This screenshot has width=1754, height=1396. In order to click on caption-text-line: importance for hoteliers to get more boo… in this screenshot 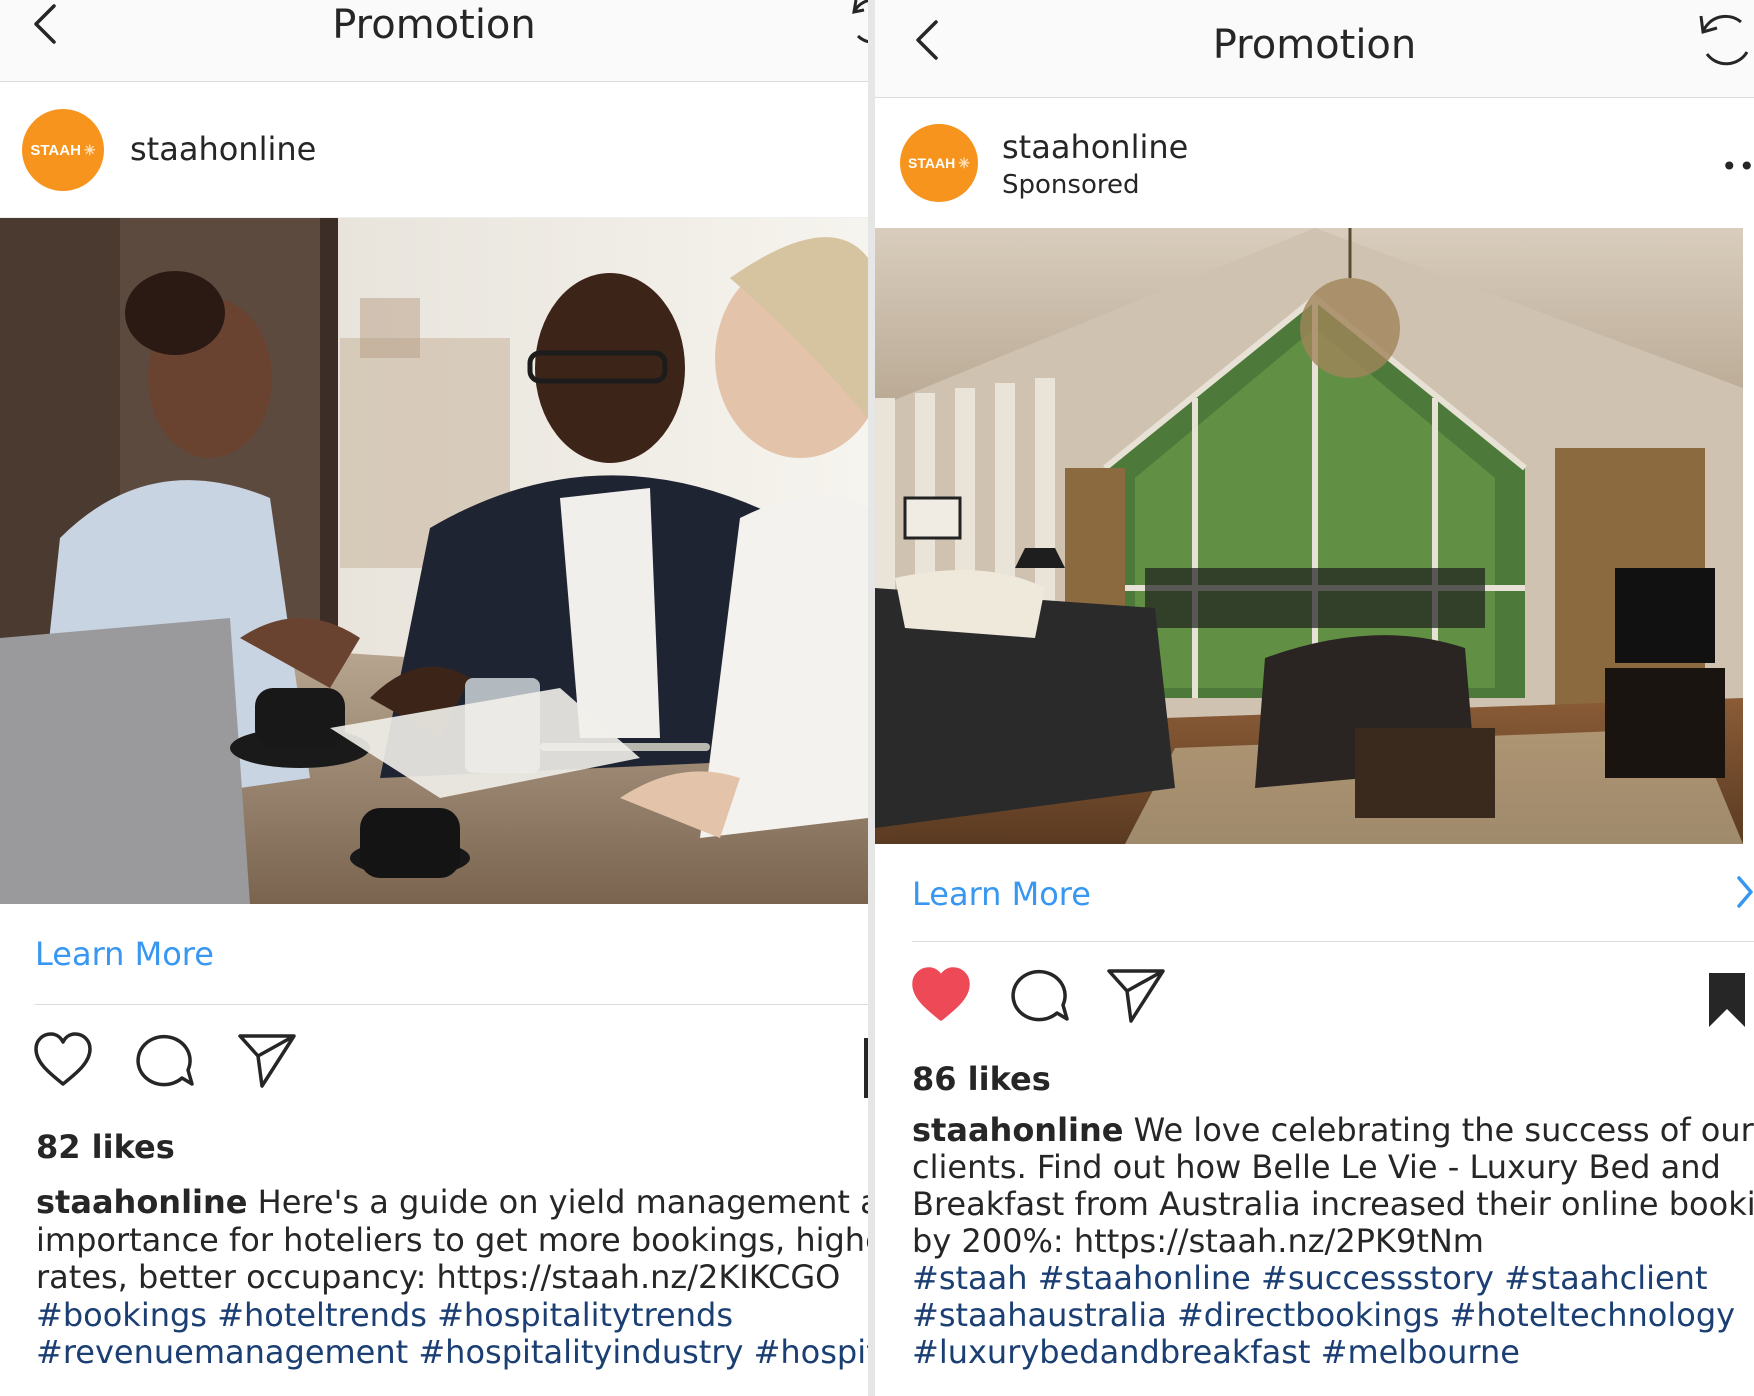, I will do `click(452, 1239)`.